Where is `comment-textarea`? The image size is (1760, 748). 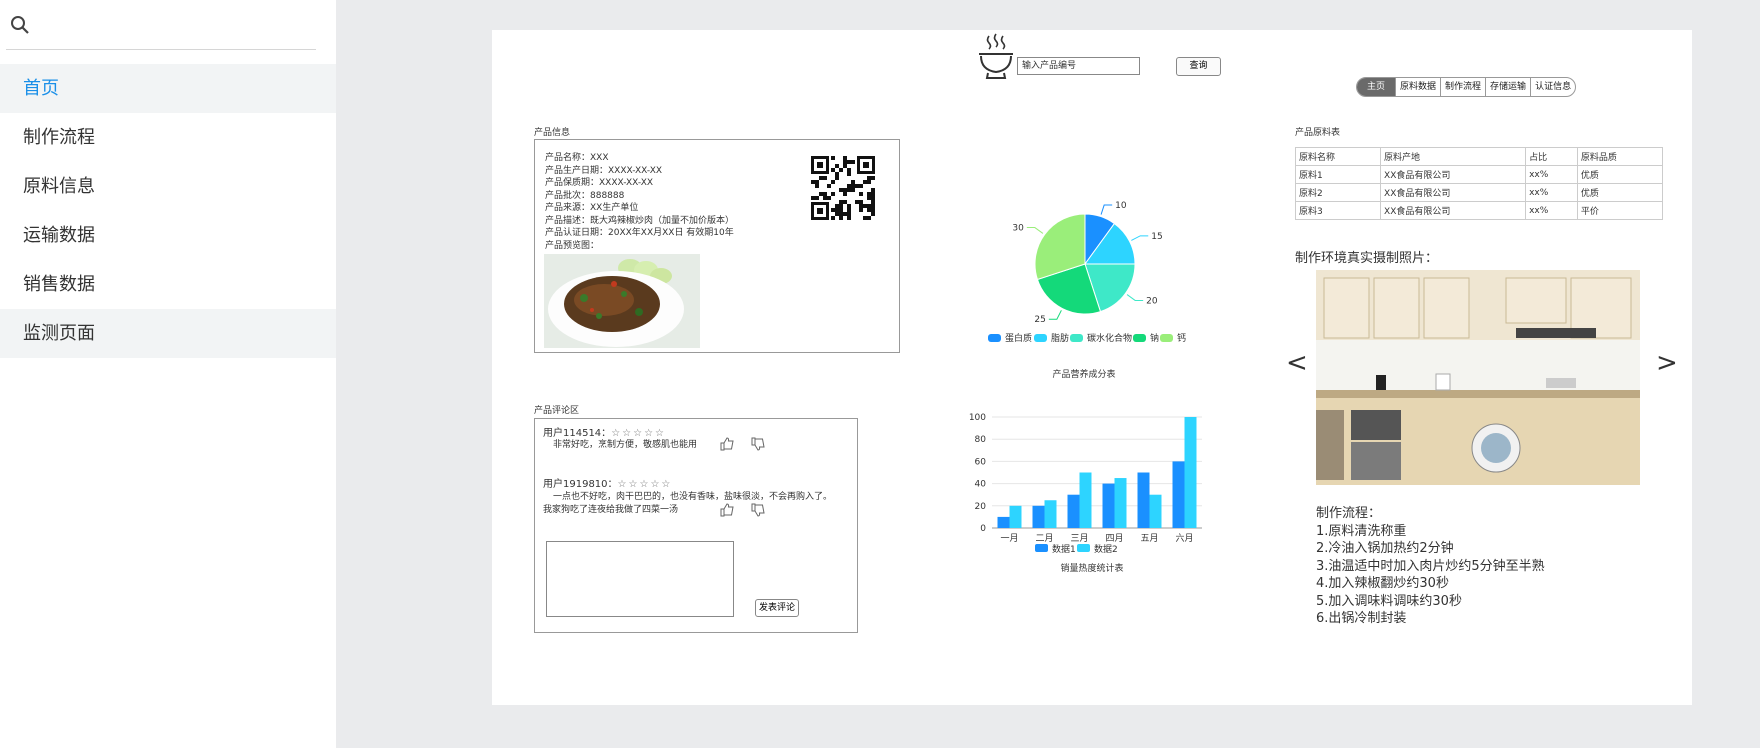
comment-textarea is located at coordinates (640, 579).